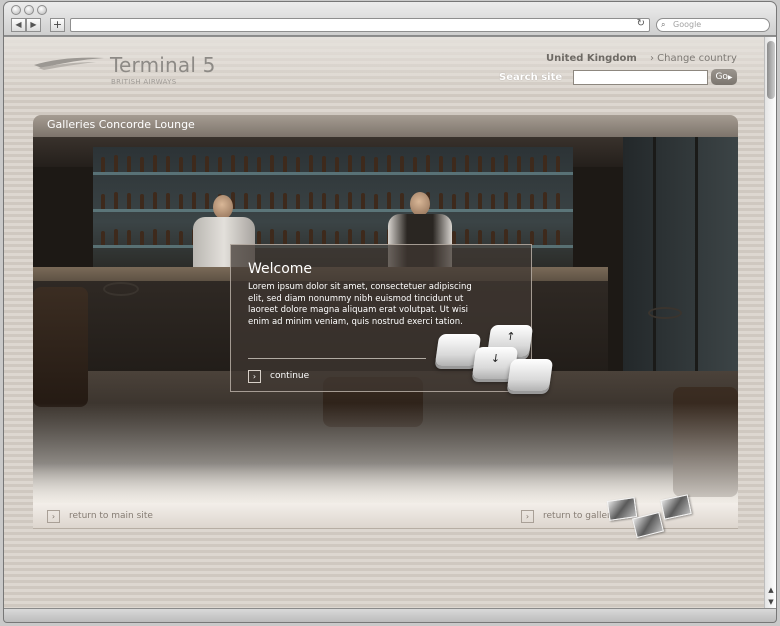  Describe the element at coordinates (360, 25) in the screenshot. I see `address-bar: ↻` at that location.